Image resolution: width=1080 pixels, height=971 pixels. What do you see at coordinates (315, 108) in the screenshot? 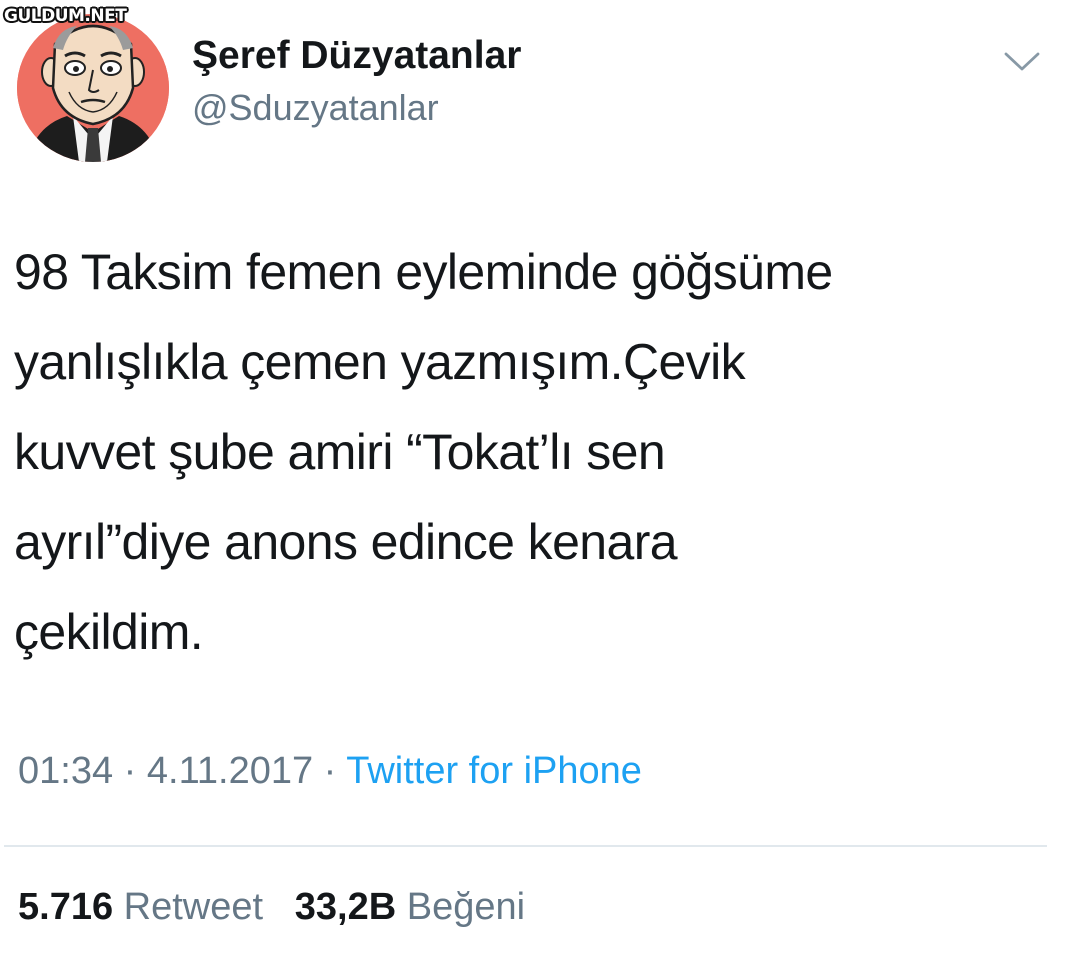
I see `author-handle: @Sduzyatanlar` at bounding box center [315, 108].